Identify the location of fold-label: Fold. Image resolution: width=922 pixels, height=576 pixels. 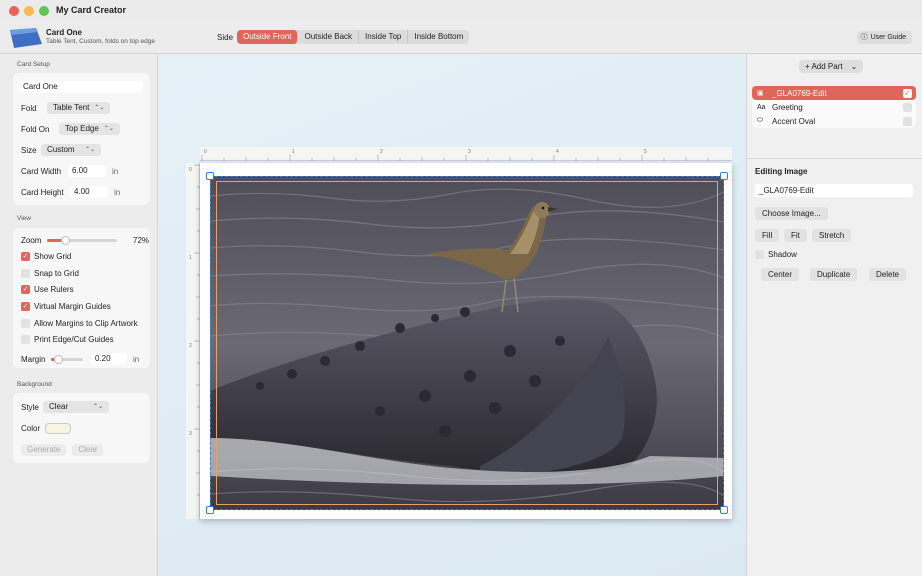
(29, 108).